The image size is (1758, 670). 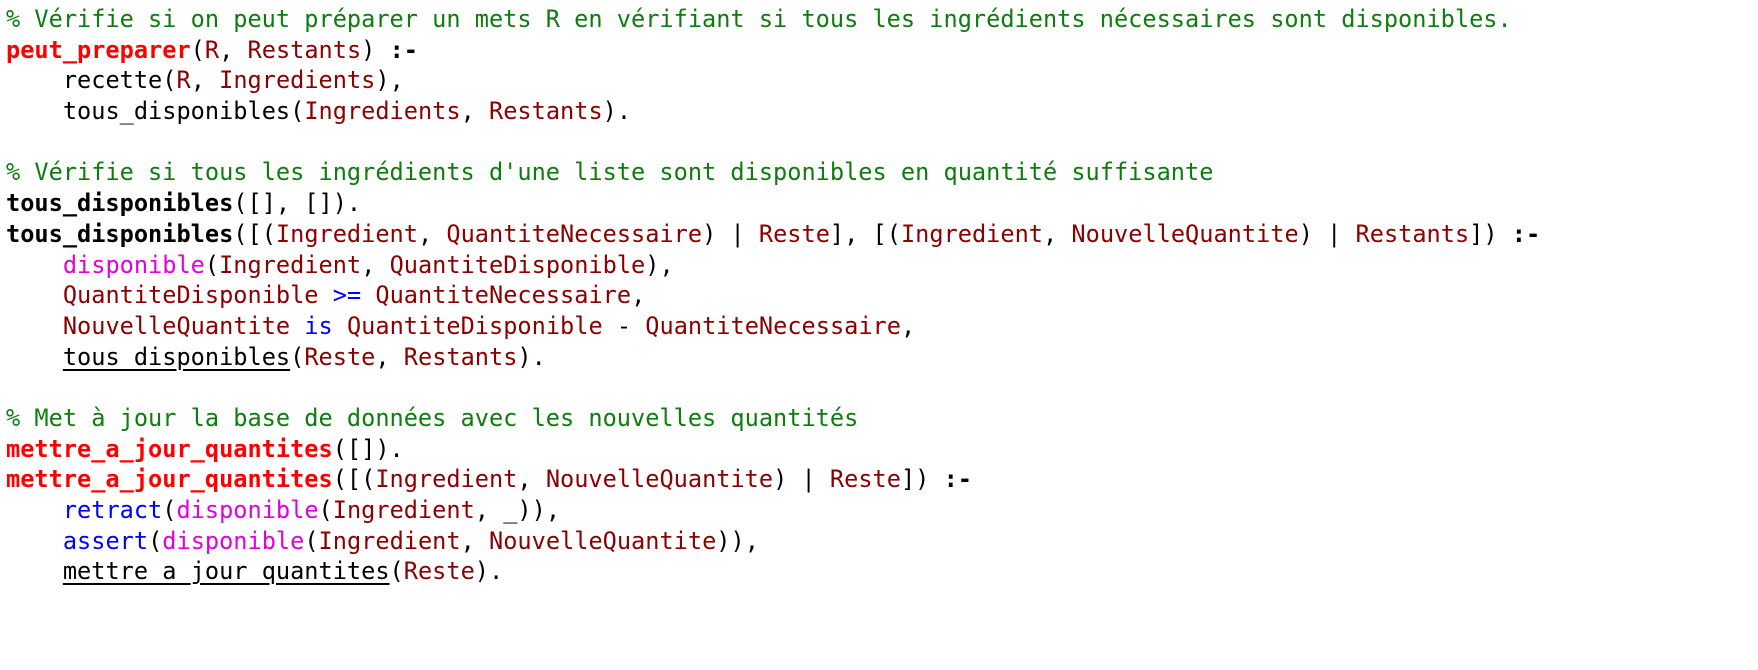 What do you see at coordinates (773, 357) in the screenshot?
I see `code-line: tous_disponibles(Reste, Restants).` at bounding box center [773, 357].